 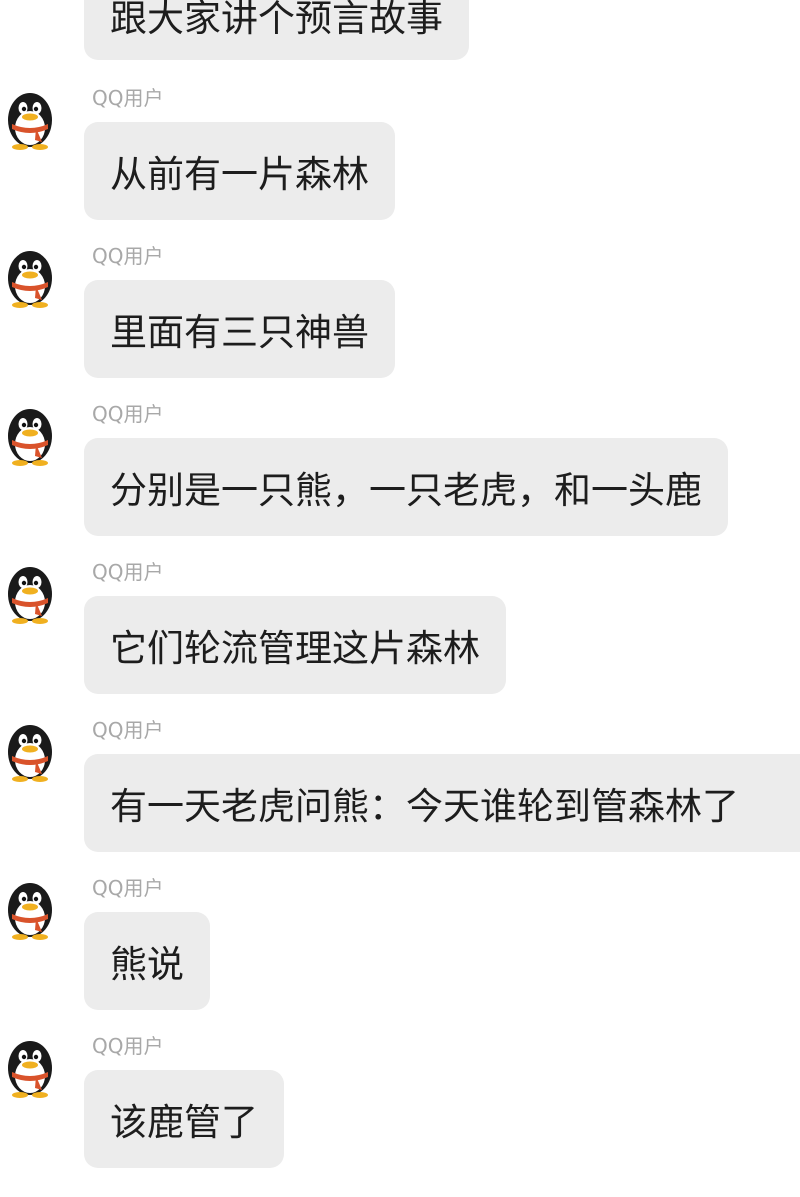 I want to click on chat-message: QQ用户 熊说, so click(x=400, y=955).